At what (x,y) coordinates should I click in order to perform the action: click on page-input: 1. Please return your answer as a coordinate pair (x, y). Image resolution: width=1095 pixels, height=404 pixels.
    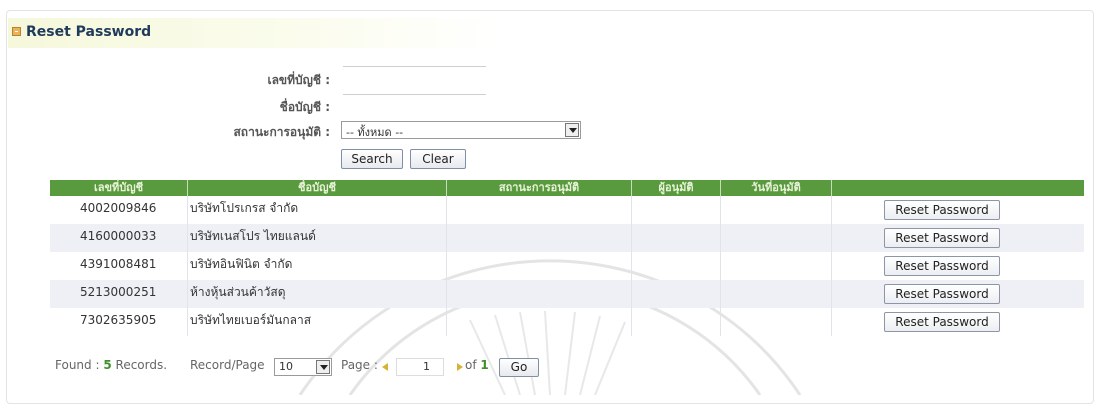
    Looking at the image, I should click on (420, 367).